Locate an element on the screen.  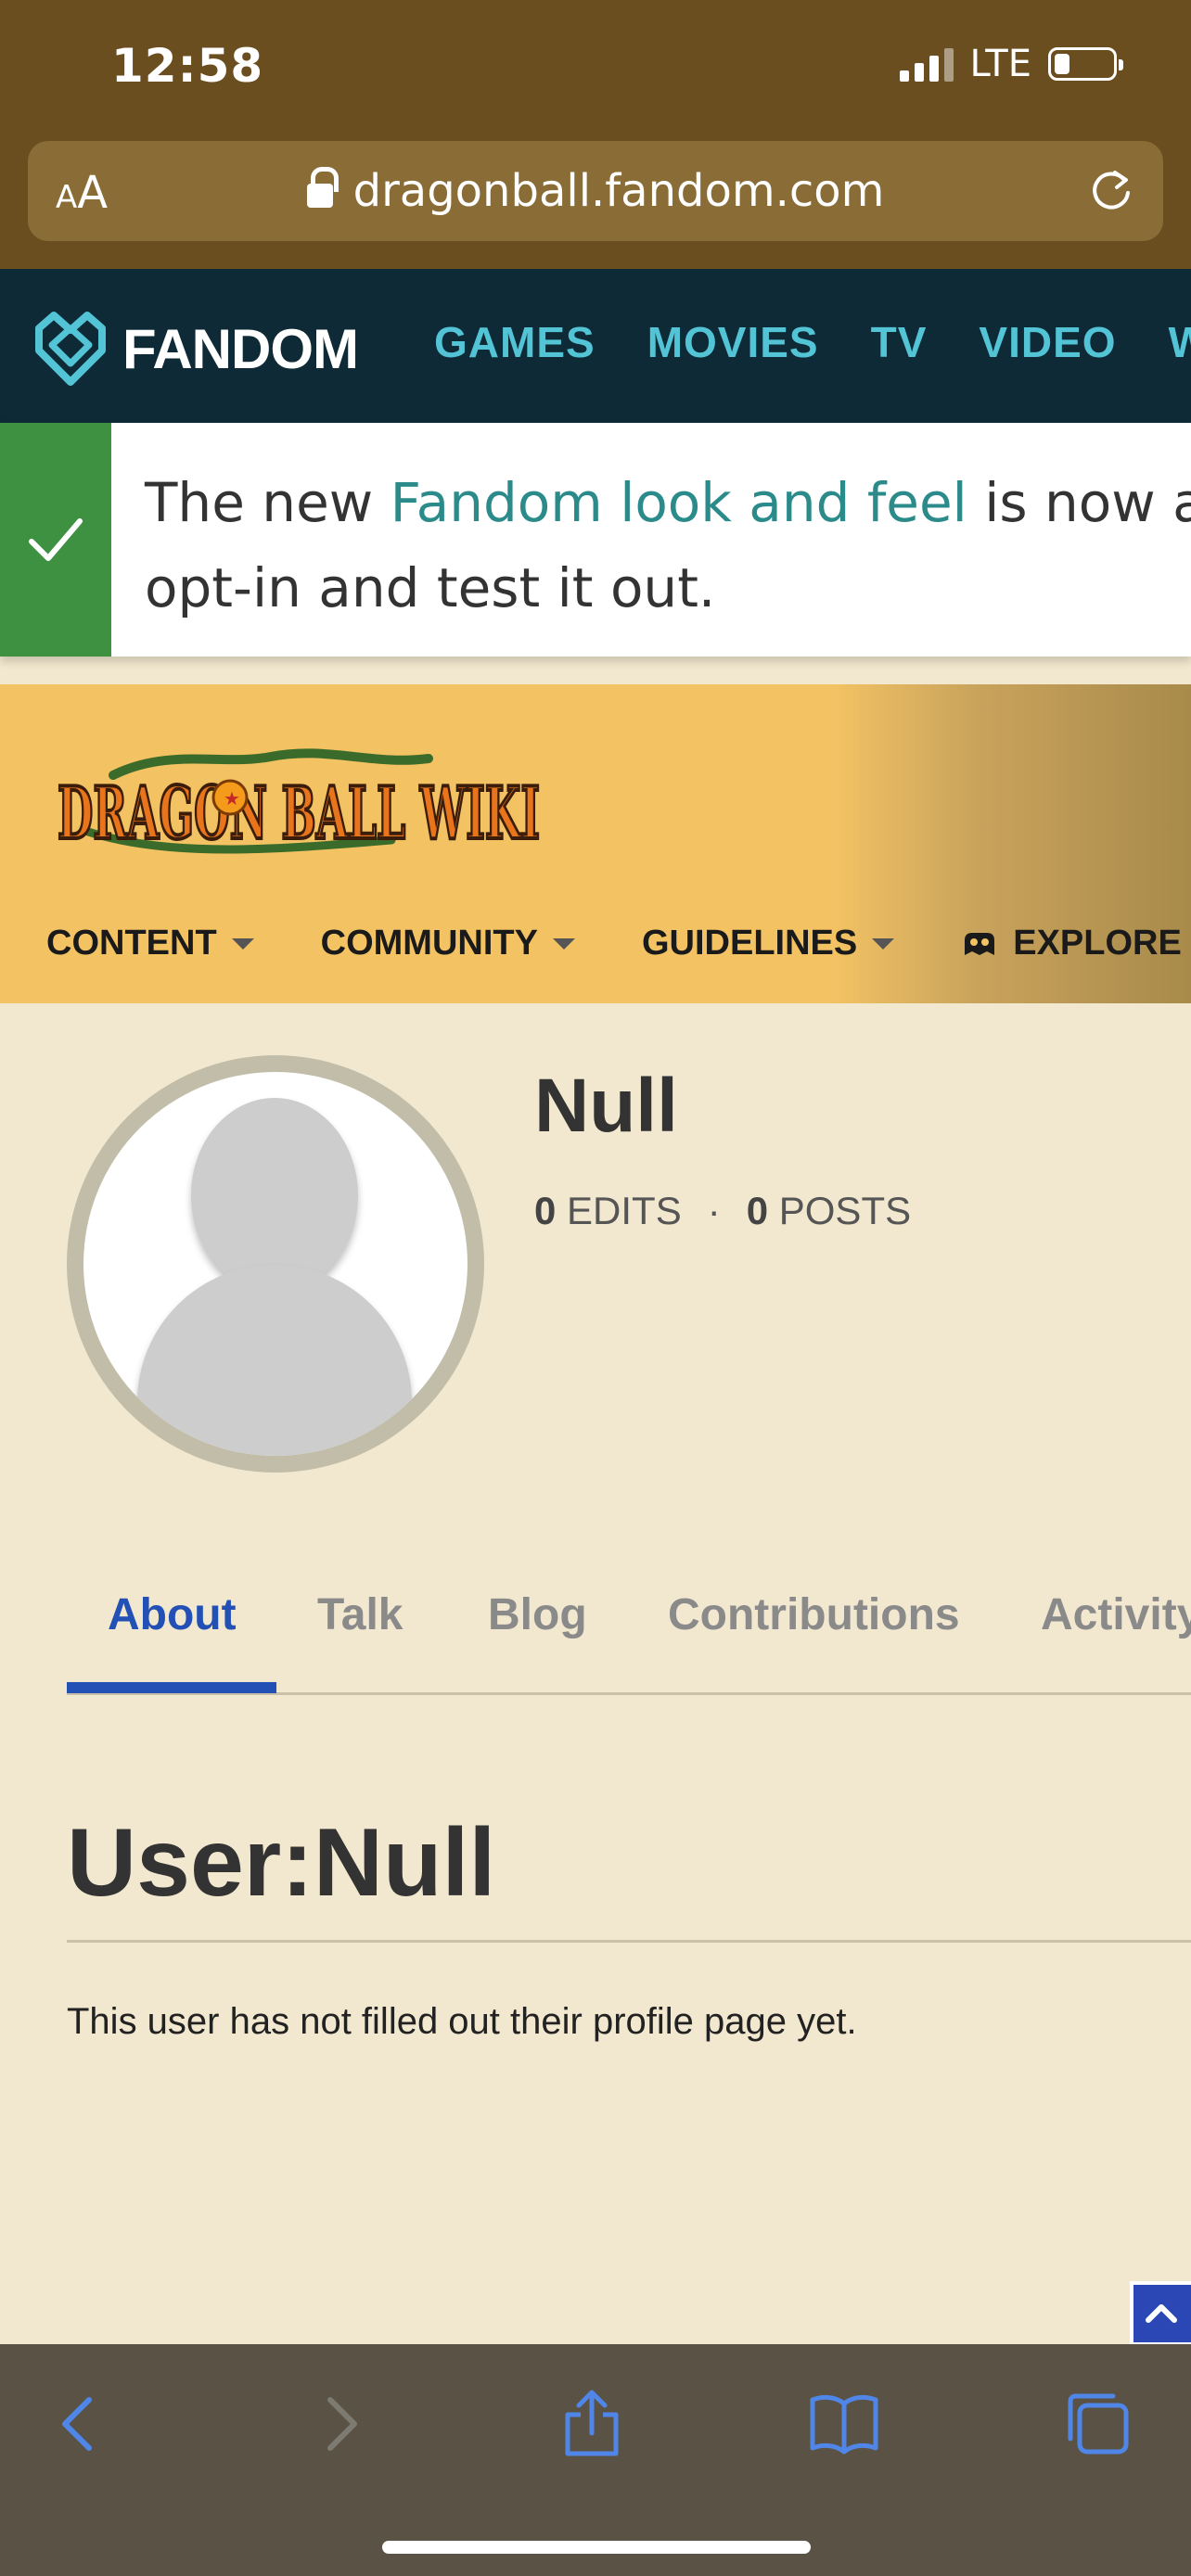
back-icon is located at coordinates (80, 2424).